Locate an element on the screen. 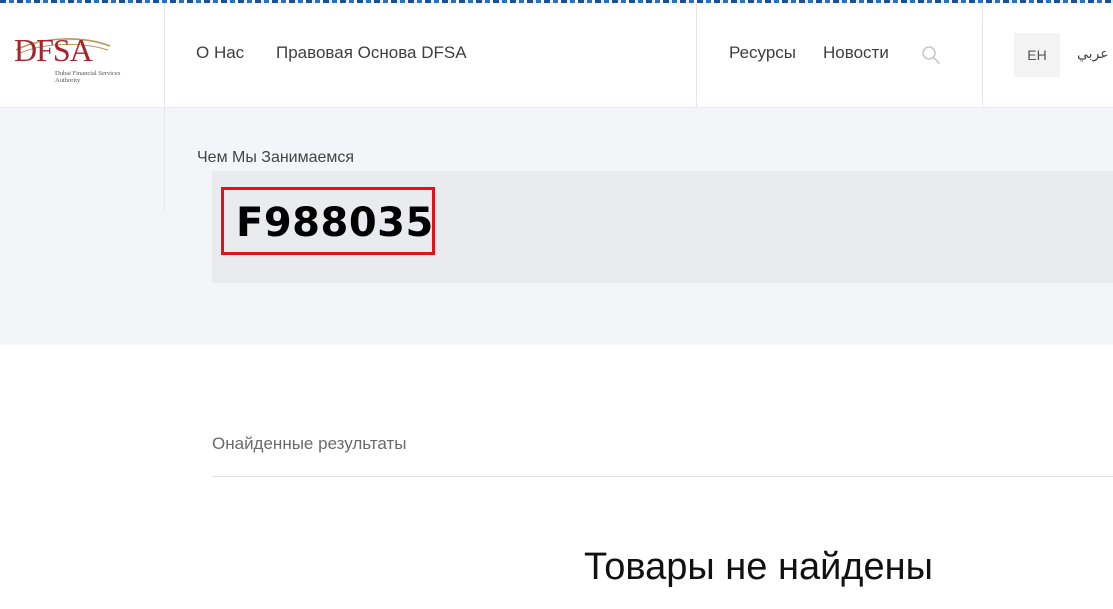 This screenshot has width=1113, height=609. no-results-message: Товары не найдены is located at coordinates (758, 567).